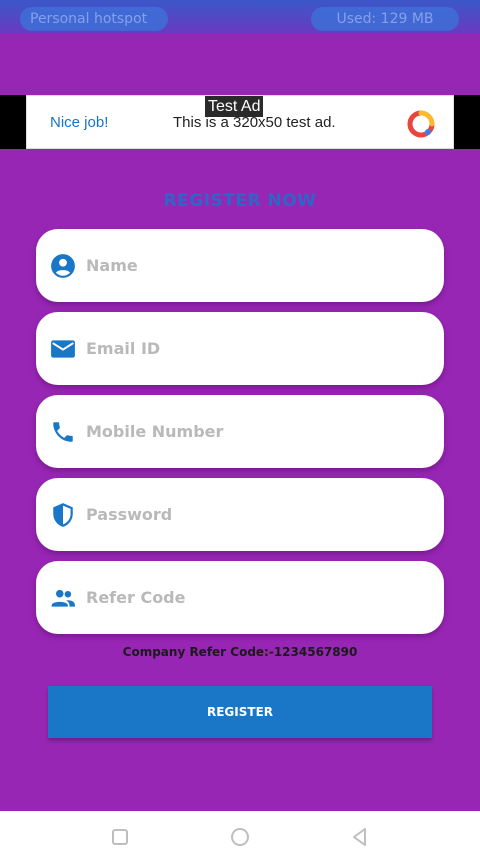 The image size is (480, 864). Describe the element at coordinates (256, 265) in the screenshot. I see `name-input` at that location.